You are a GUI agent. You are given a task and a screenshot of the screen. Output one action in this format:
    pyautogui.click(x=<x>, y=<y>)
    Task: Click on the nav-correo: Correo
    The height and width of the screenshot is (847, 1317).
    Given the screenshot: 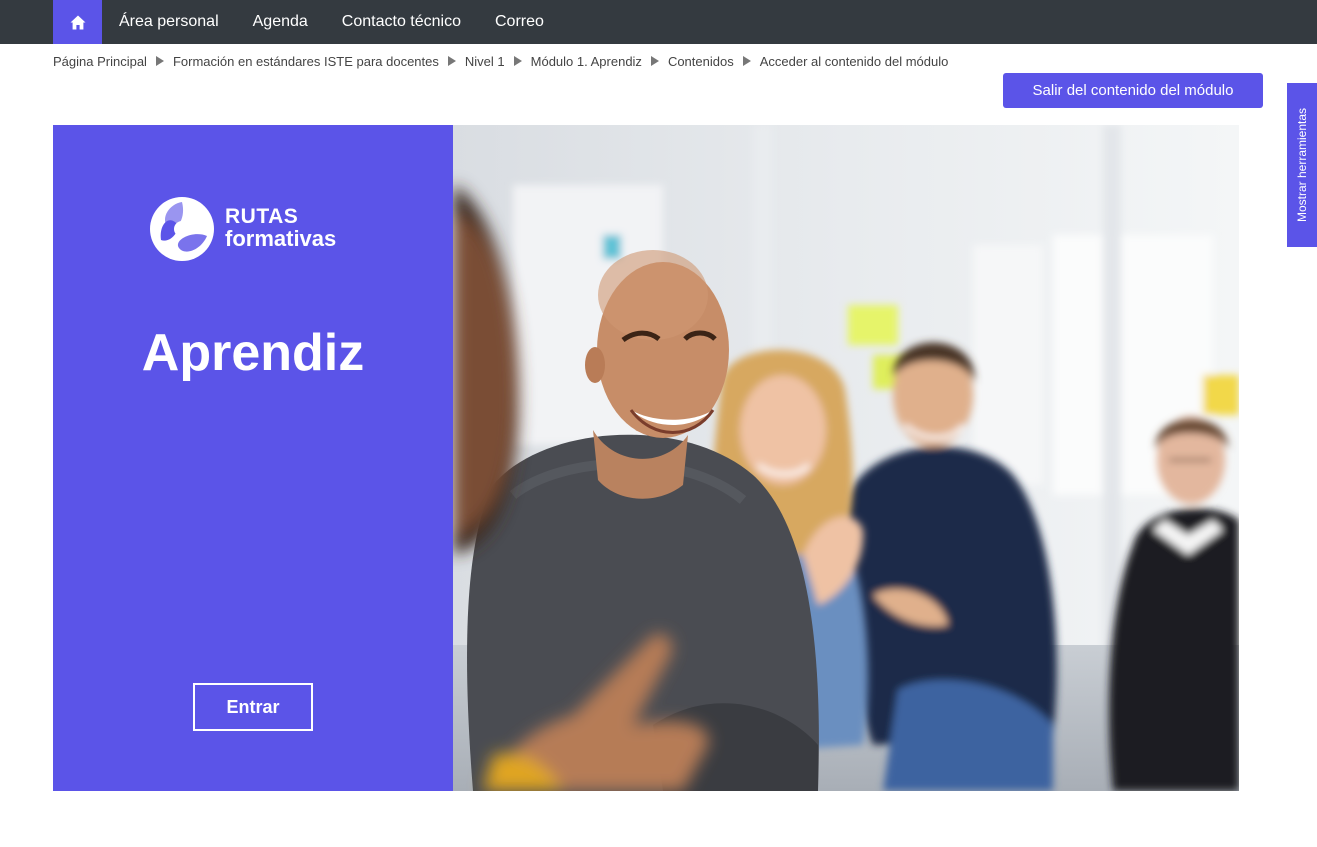 What is the action you would take?
    pyautogui.click(x=519, y=22)
    